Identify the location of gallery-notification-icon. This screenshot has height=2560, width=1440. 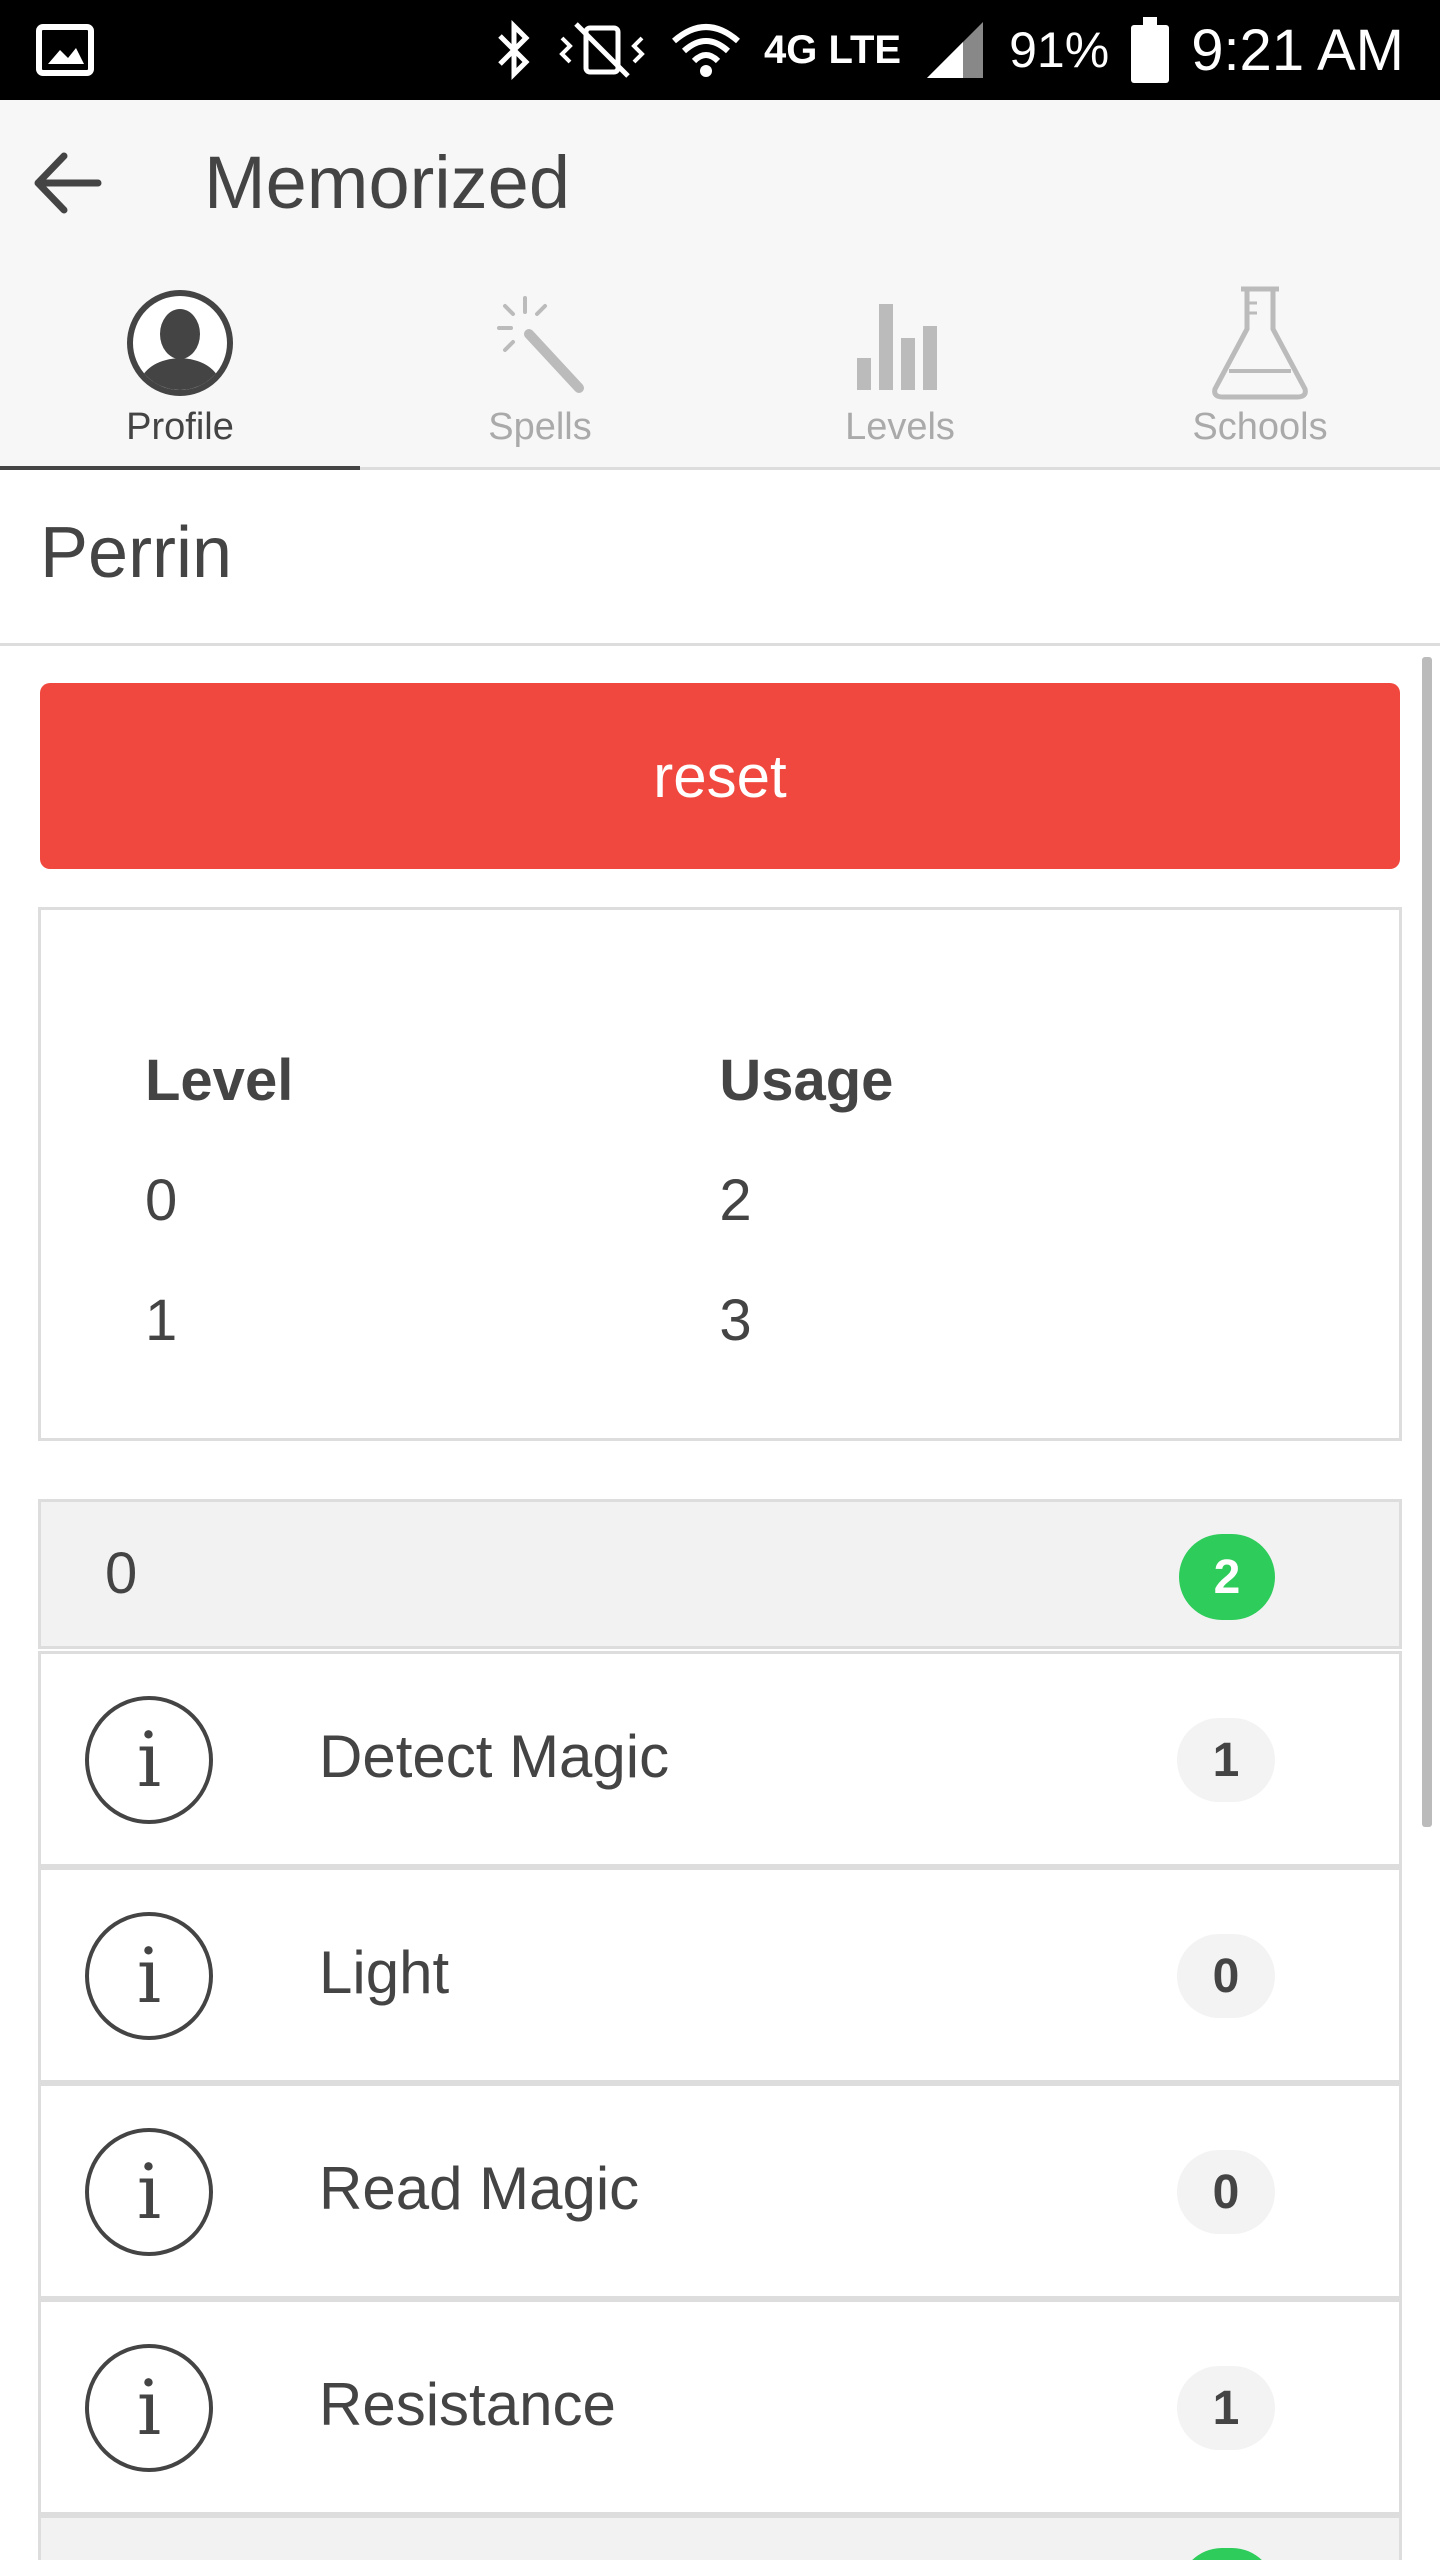
(65, 50).